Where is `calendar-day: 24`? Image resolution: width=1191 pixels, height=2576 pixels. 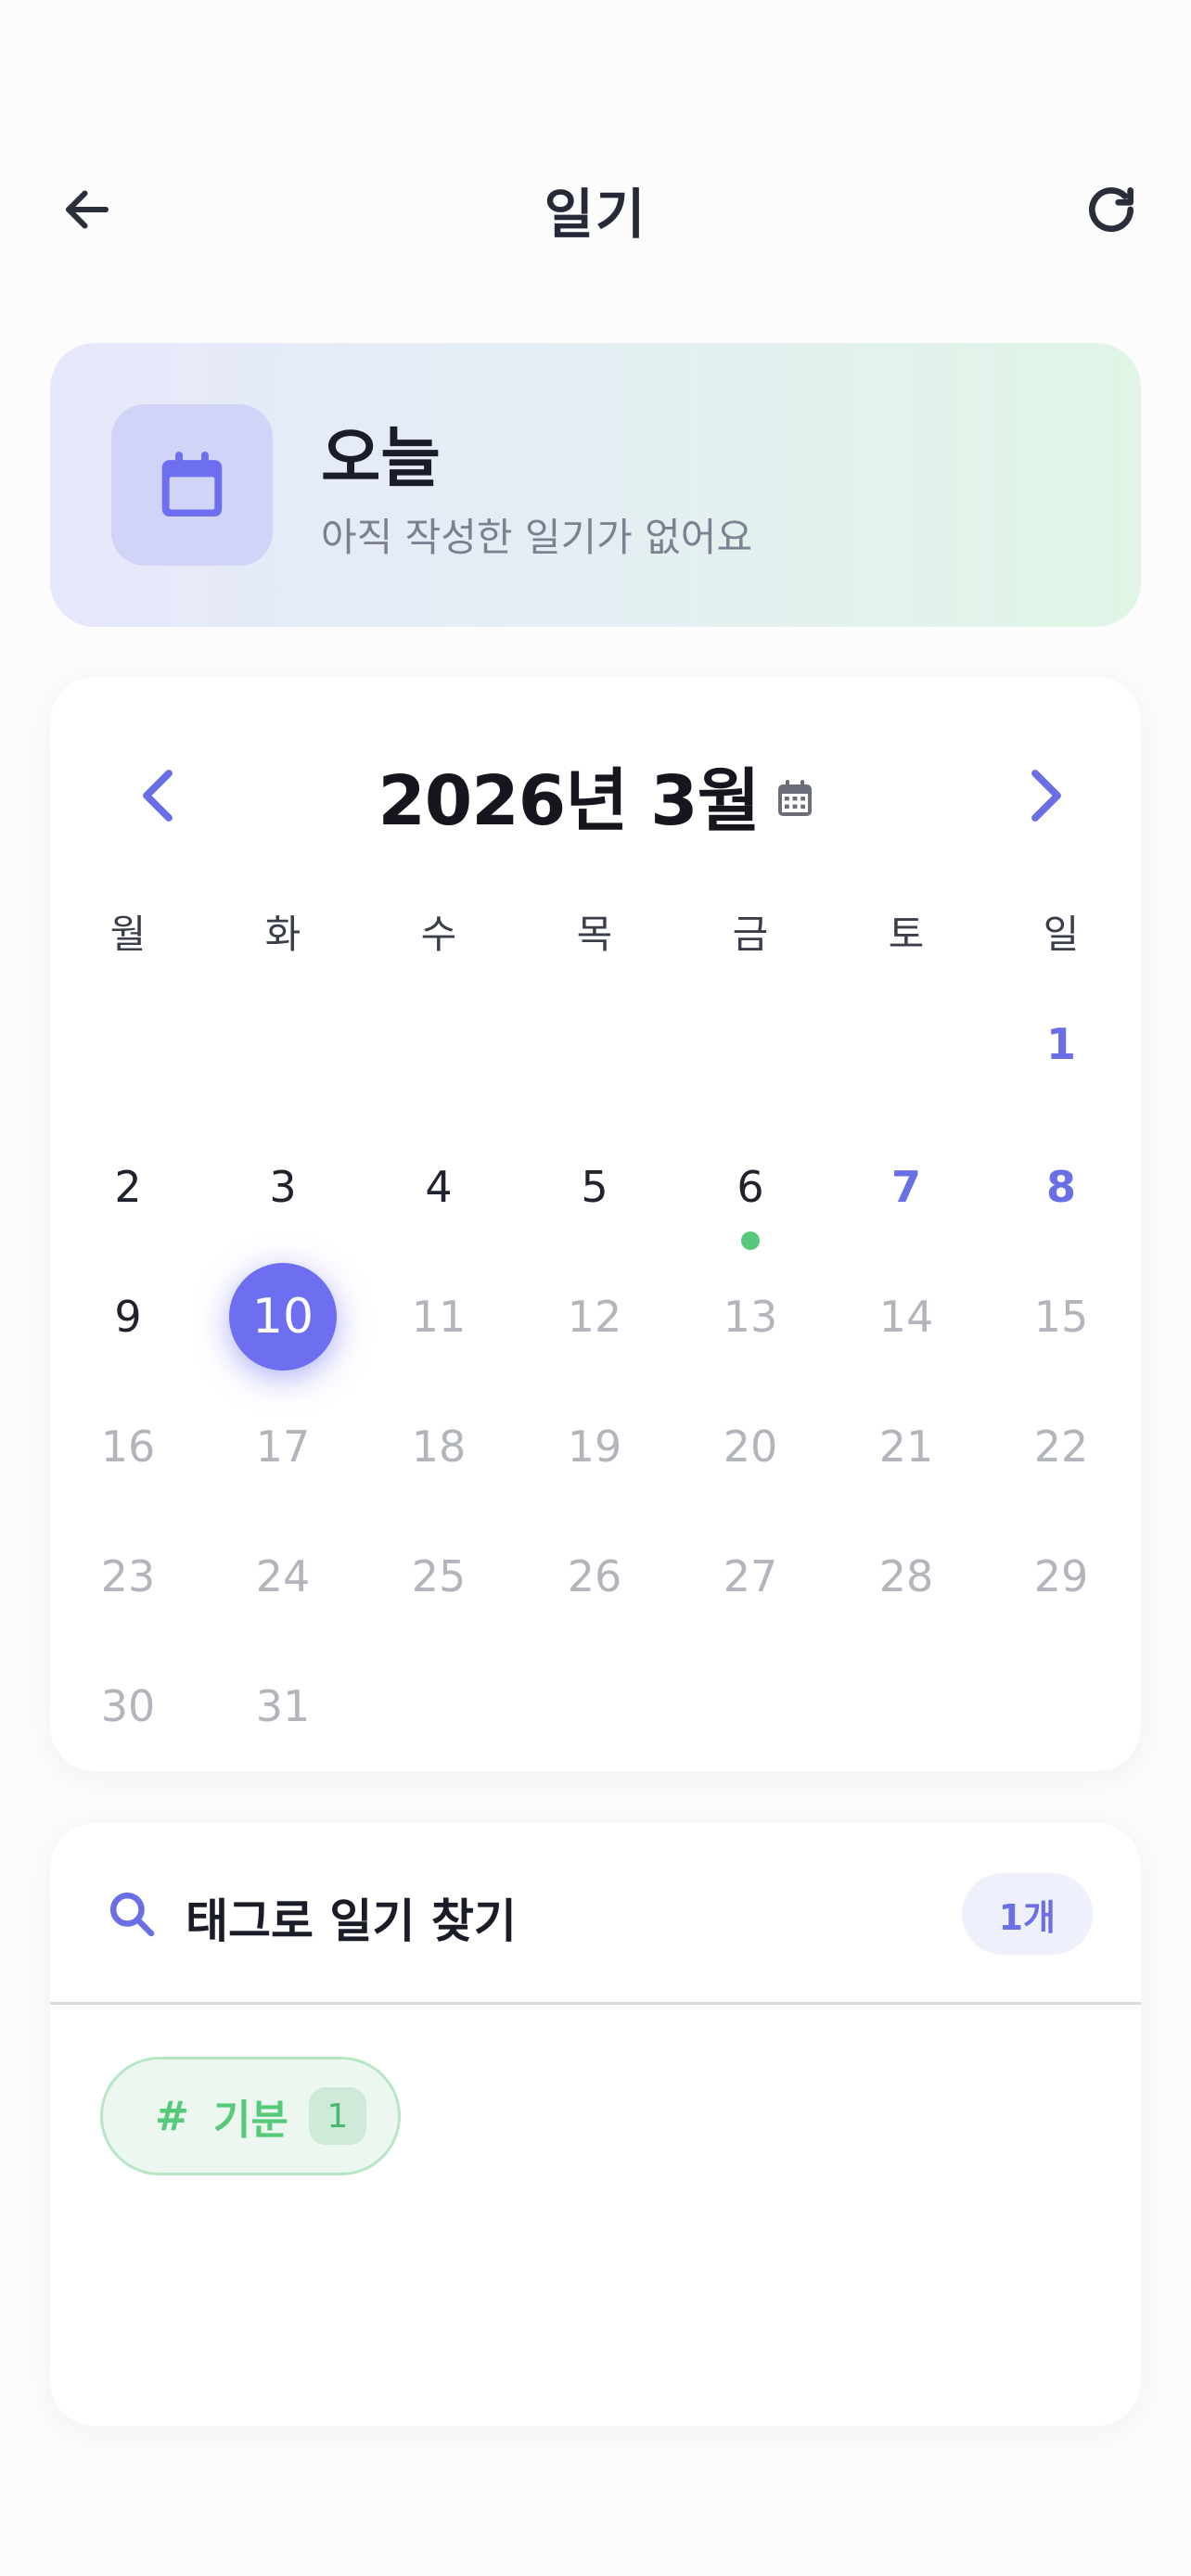 calendar-day: 24 is located at coordinates (283, 1577).